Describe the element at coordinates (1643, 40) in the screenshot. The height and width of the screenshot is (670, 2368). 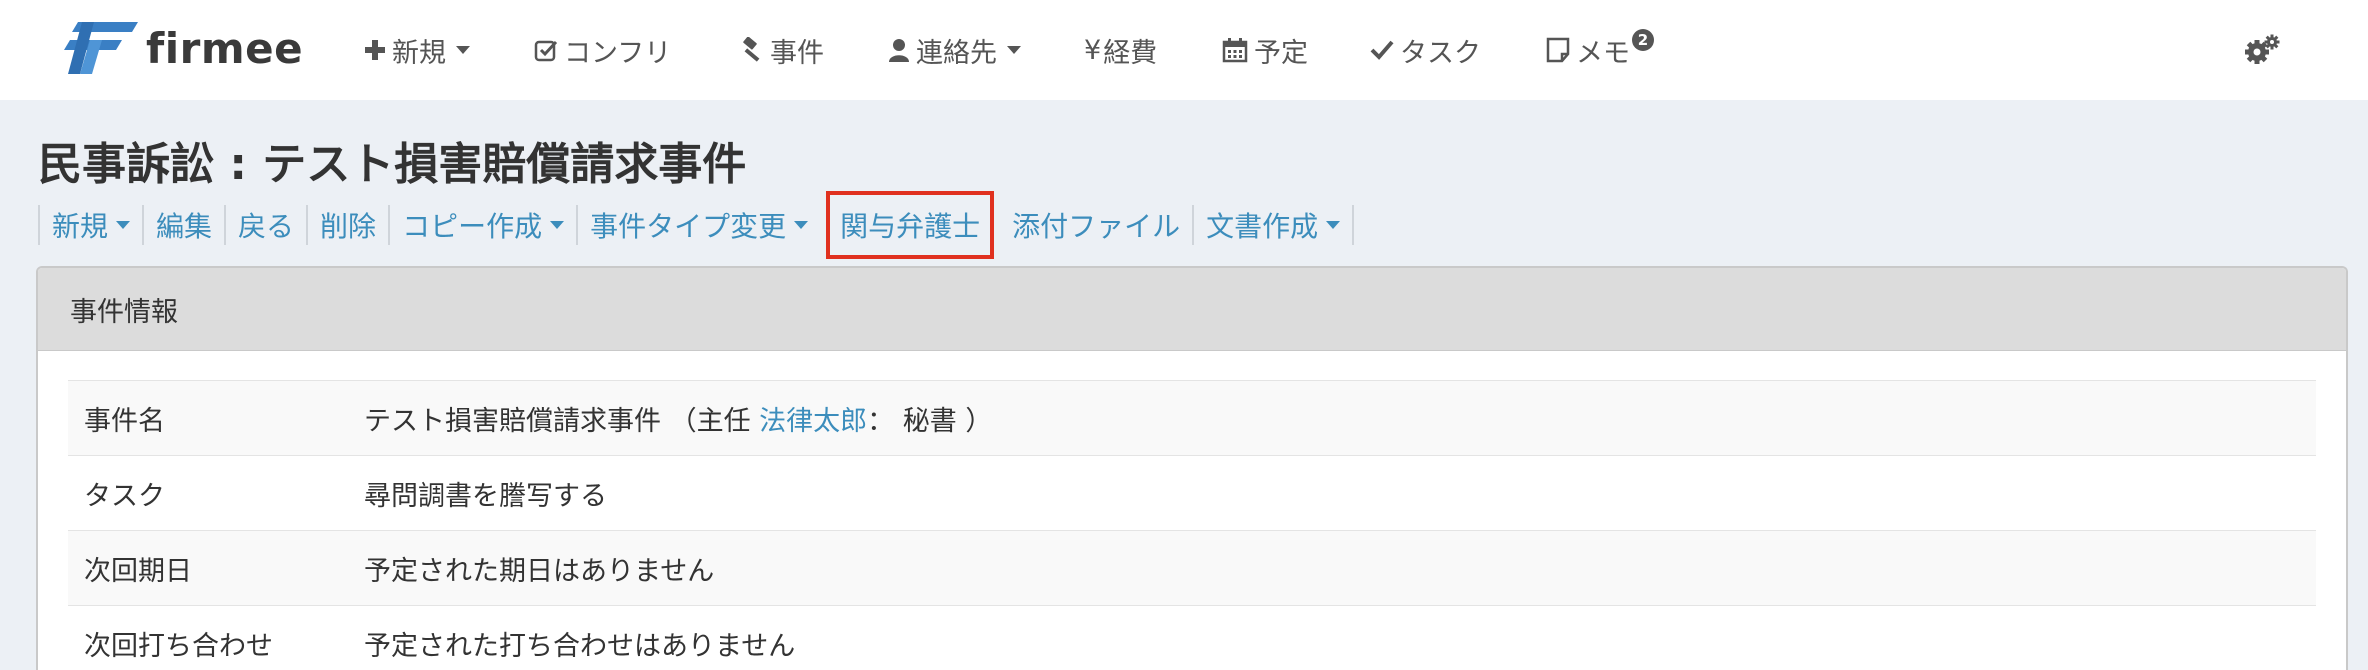
I see `memo-count-badge: 2` at that location.